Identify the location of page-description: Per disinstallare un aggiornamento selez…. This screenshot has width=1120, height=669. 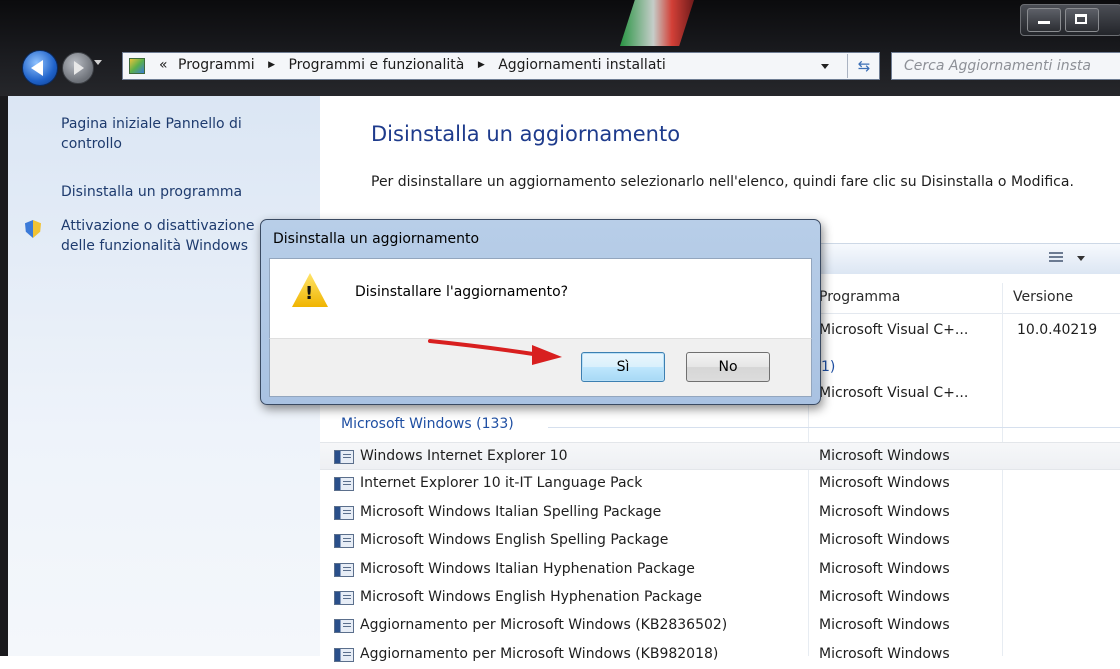
(722, 182).